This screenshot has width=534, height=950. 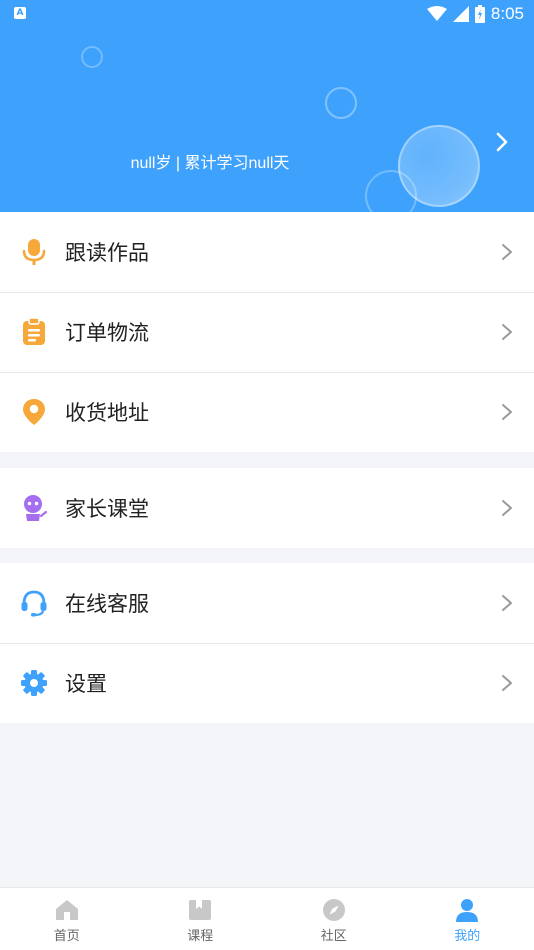 What do you see at coordinates (107, 333) in the screenshot?
I see `menu-item-label: 订单物流` at bounding box center [107, 333].